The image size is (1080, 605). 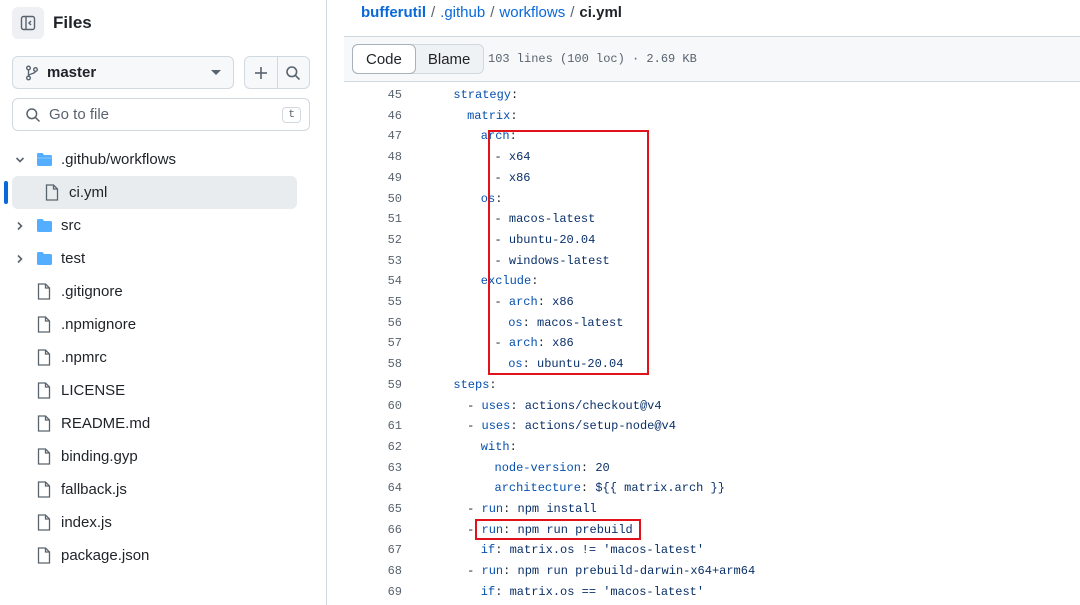 I want to click on yaml-key: with, so click(x=495, y=446).